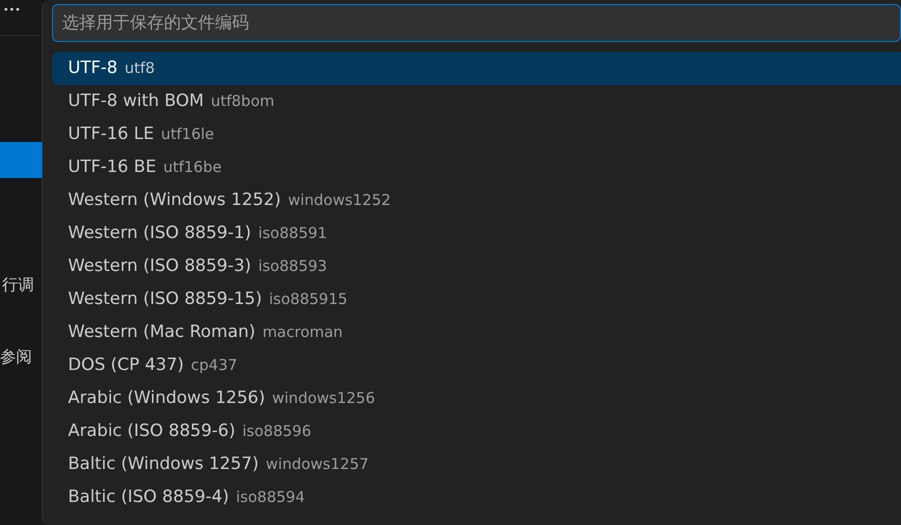  What do you see at coordinates (476, 134) in the screenshot?
I see `encoding-option: UTF-16 LE utf16le` at bounding box center [476, 134].